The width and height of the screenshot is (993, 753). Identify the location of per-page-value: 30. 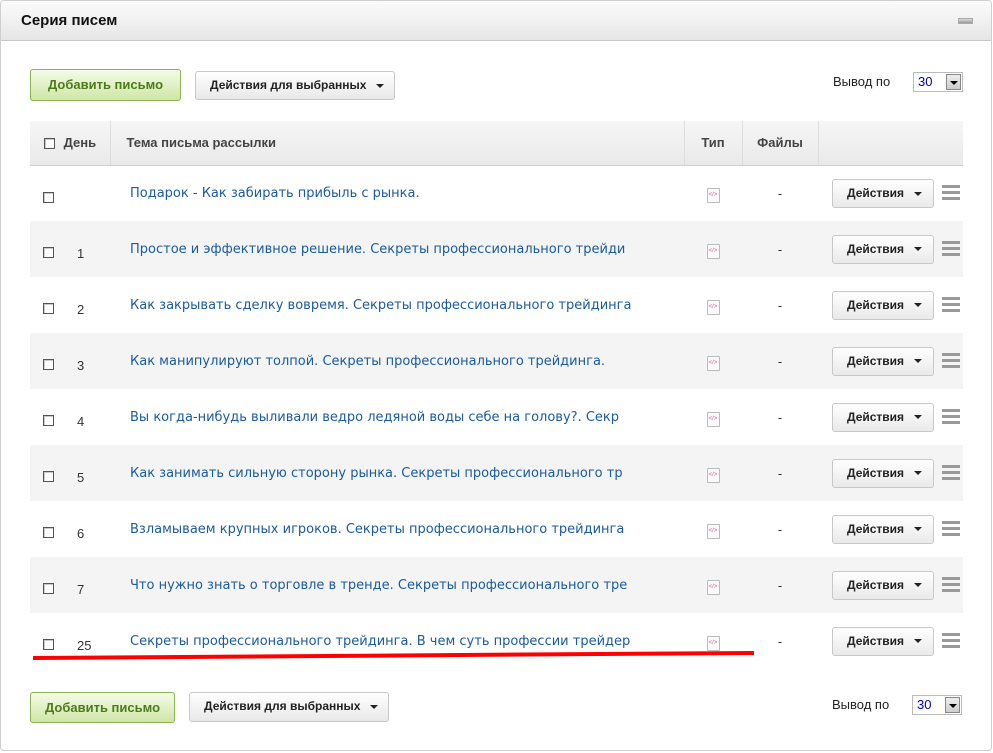
(924, 704).